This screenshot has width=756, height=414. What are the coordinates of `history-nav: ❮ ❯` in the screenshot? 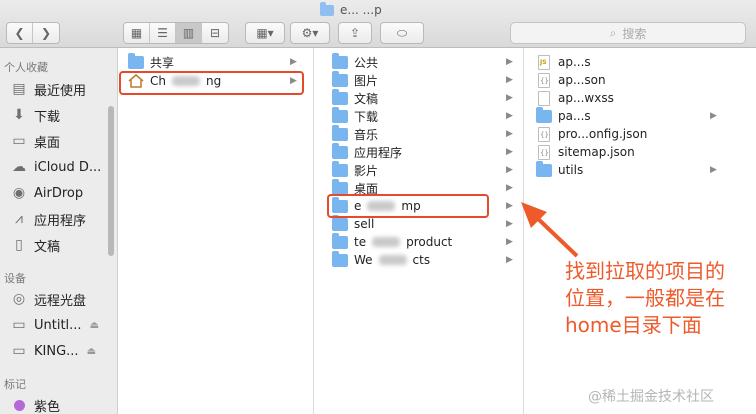 It's located at (33, 33).